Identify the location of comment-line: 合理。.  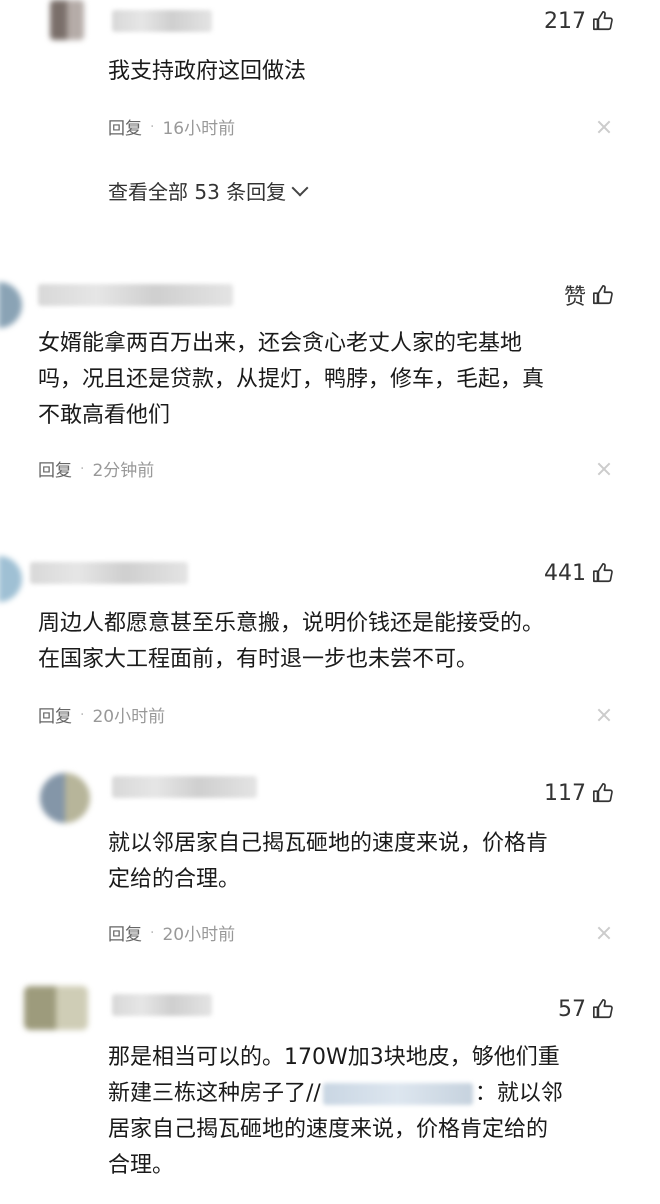
(141, 1165).